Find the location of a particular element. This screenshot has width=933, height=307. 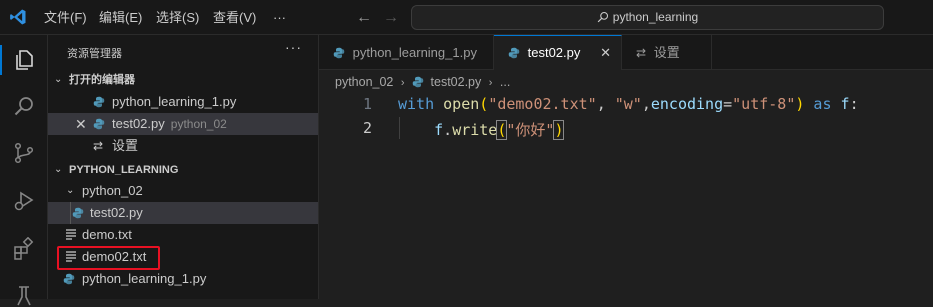

breadcrumb-file: test02.py is located at coordinates (456, 82).